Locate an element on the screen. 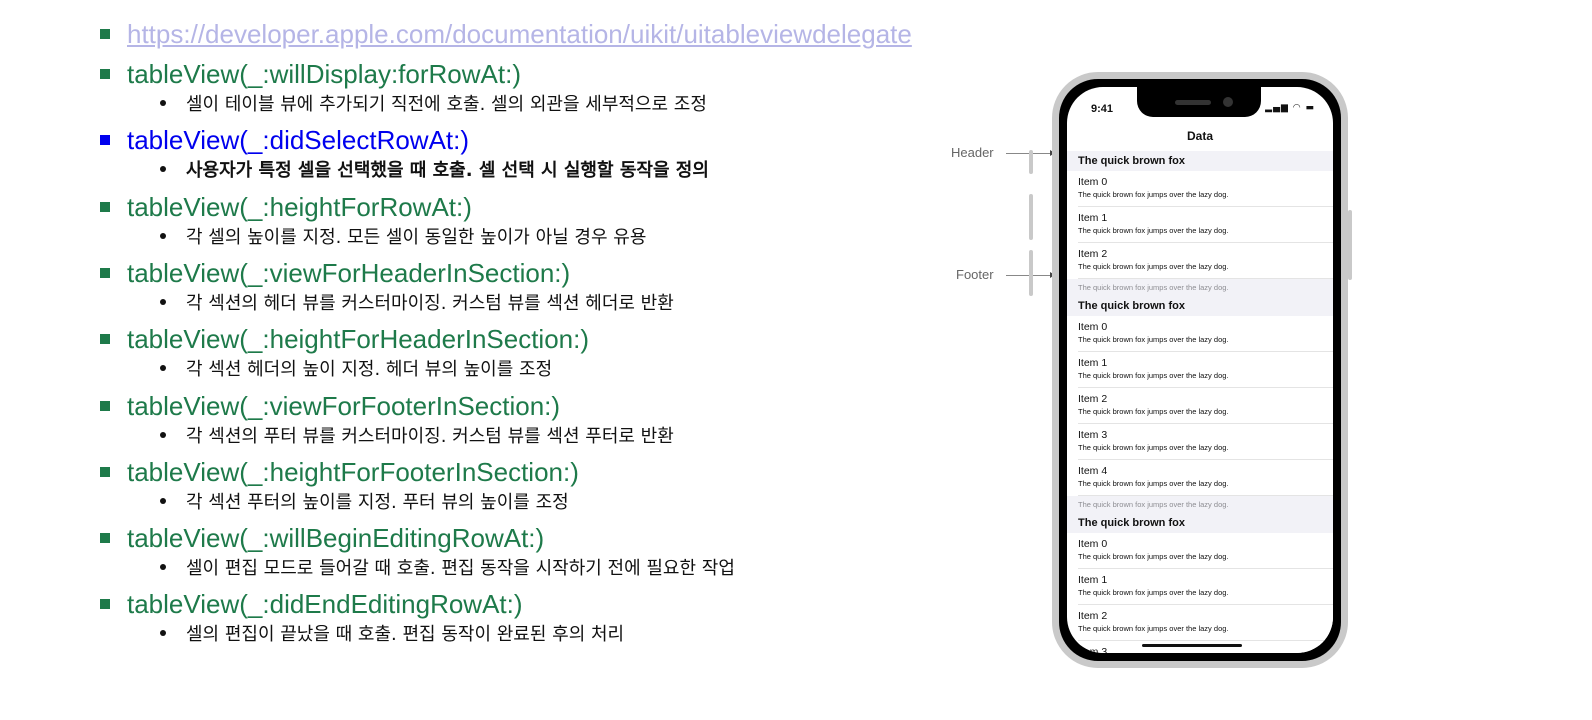  method-description-row: 각 섹션의 푸터 뷰를 커스터마이징. 커스텀 뷰를 섹션 푸터로 반환 is located at coordinates (417, 435).